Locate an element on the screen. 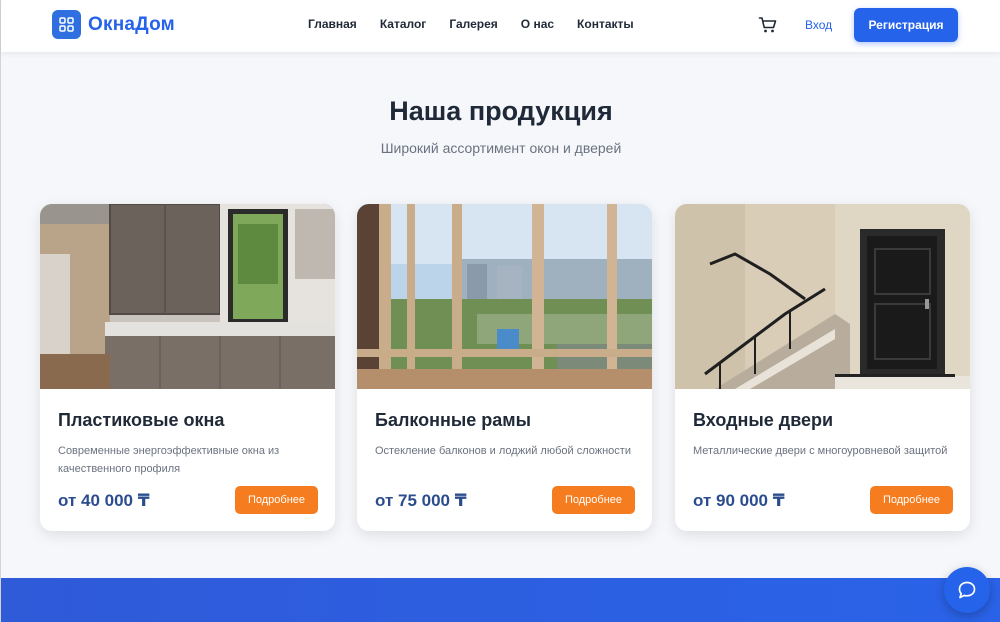  product-title: Входные двери is located at coordinates (763, 420).